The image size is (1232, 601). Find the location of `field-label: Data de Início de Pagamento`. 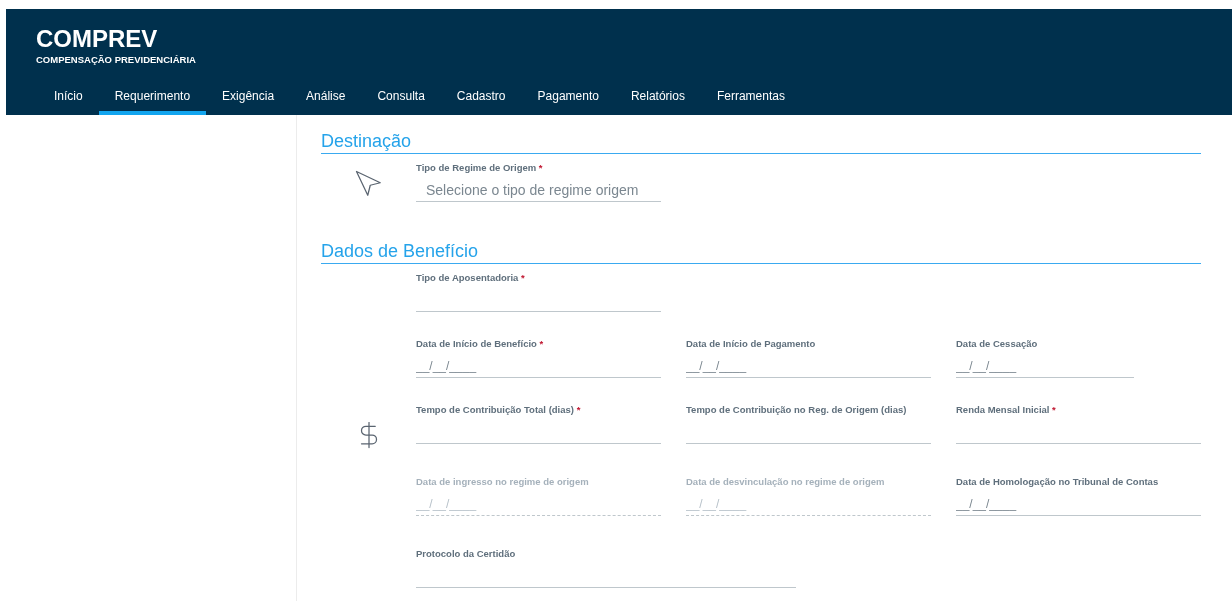

field-label: Data de Início de Pagamento is located at coordinates (751, 343).